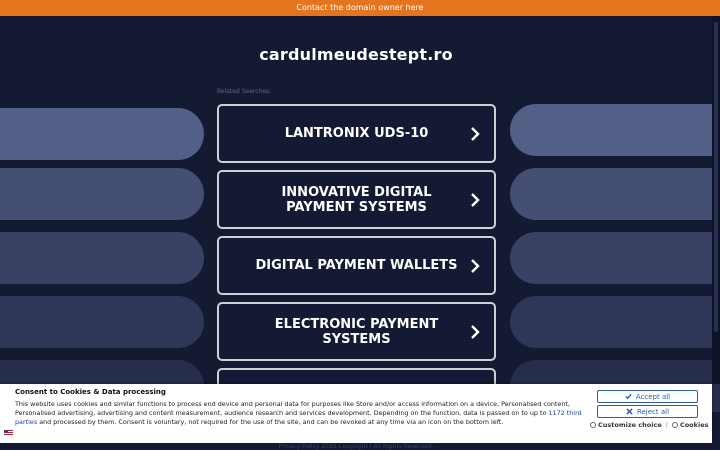  What do you see at coordinates (694, 425) in the screenshot?
I see `cookies-label: Cookies` at bounding box center [694, 425].